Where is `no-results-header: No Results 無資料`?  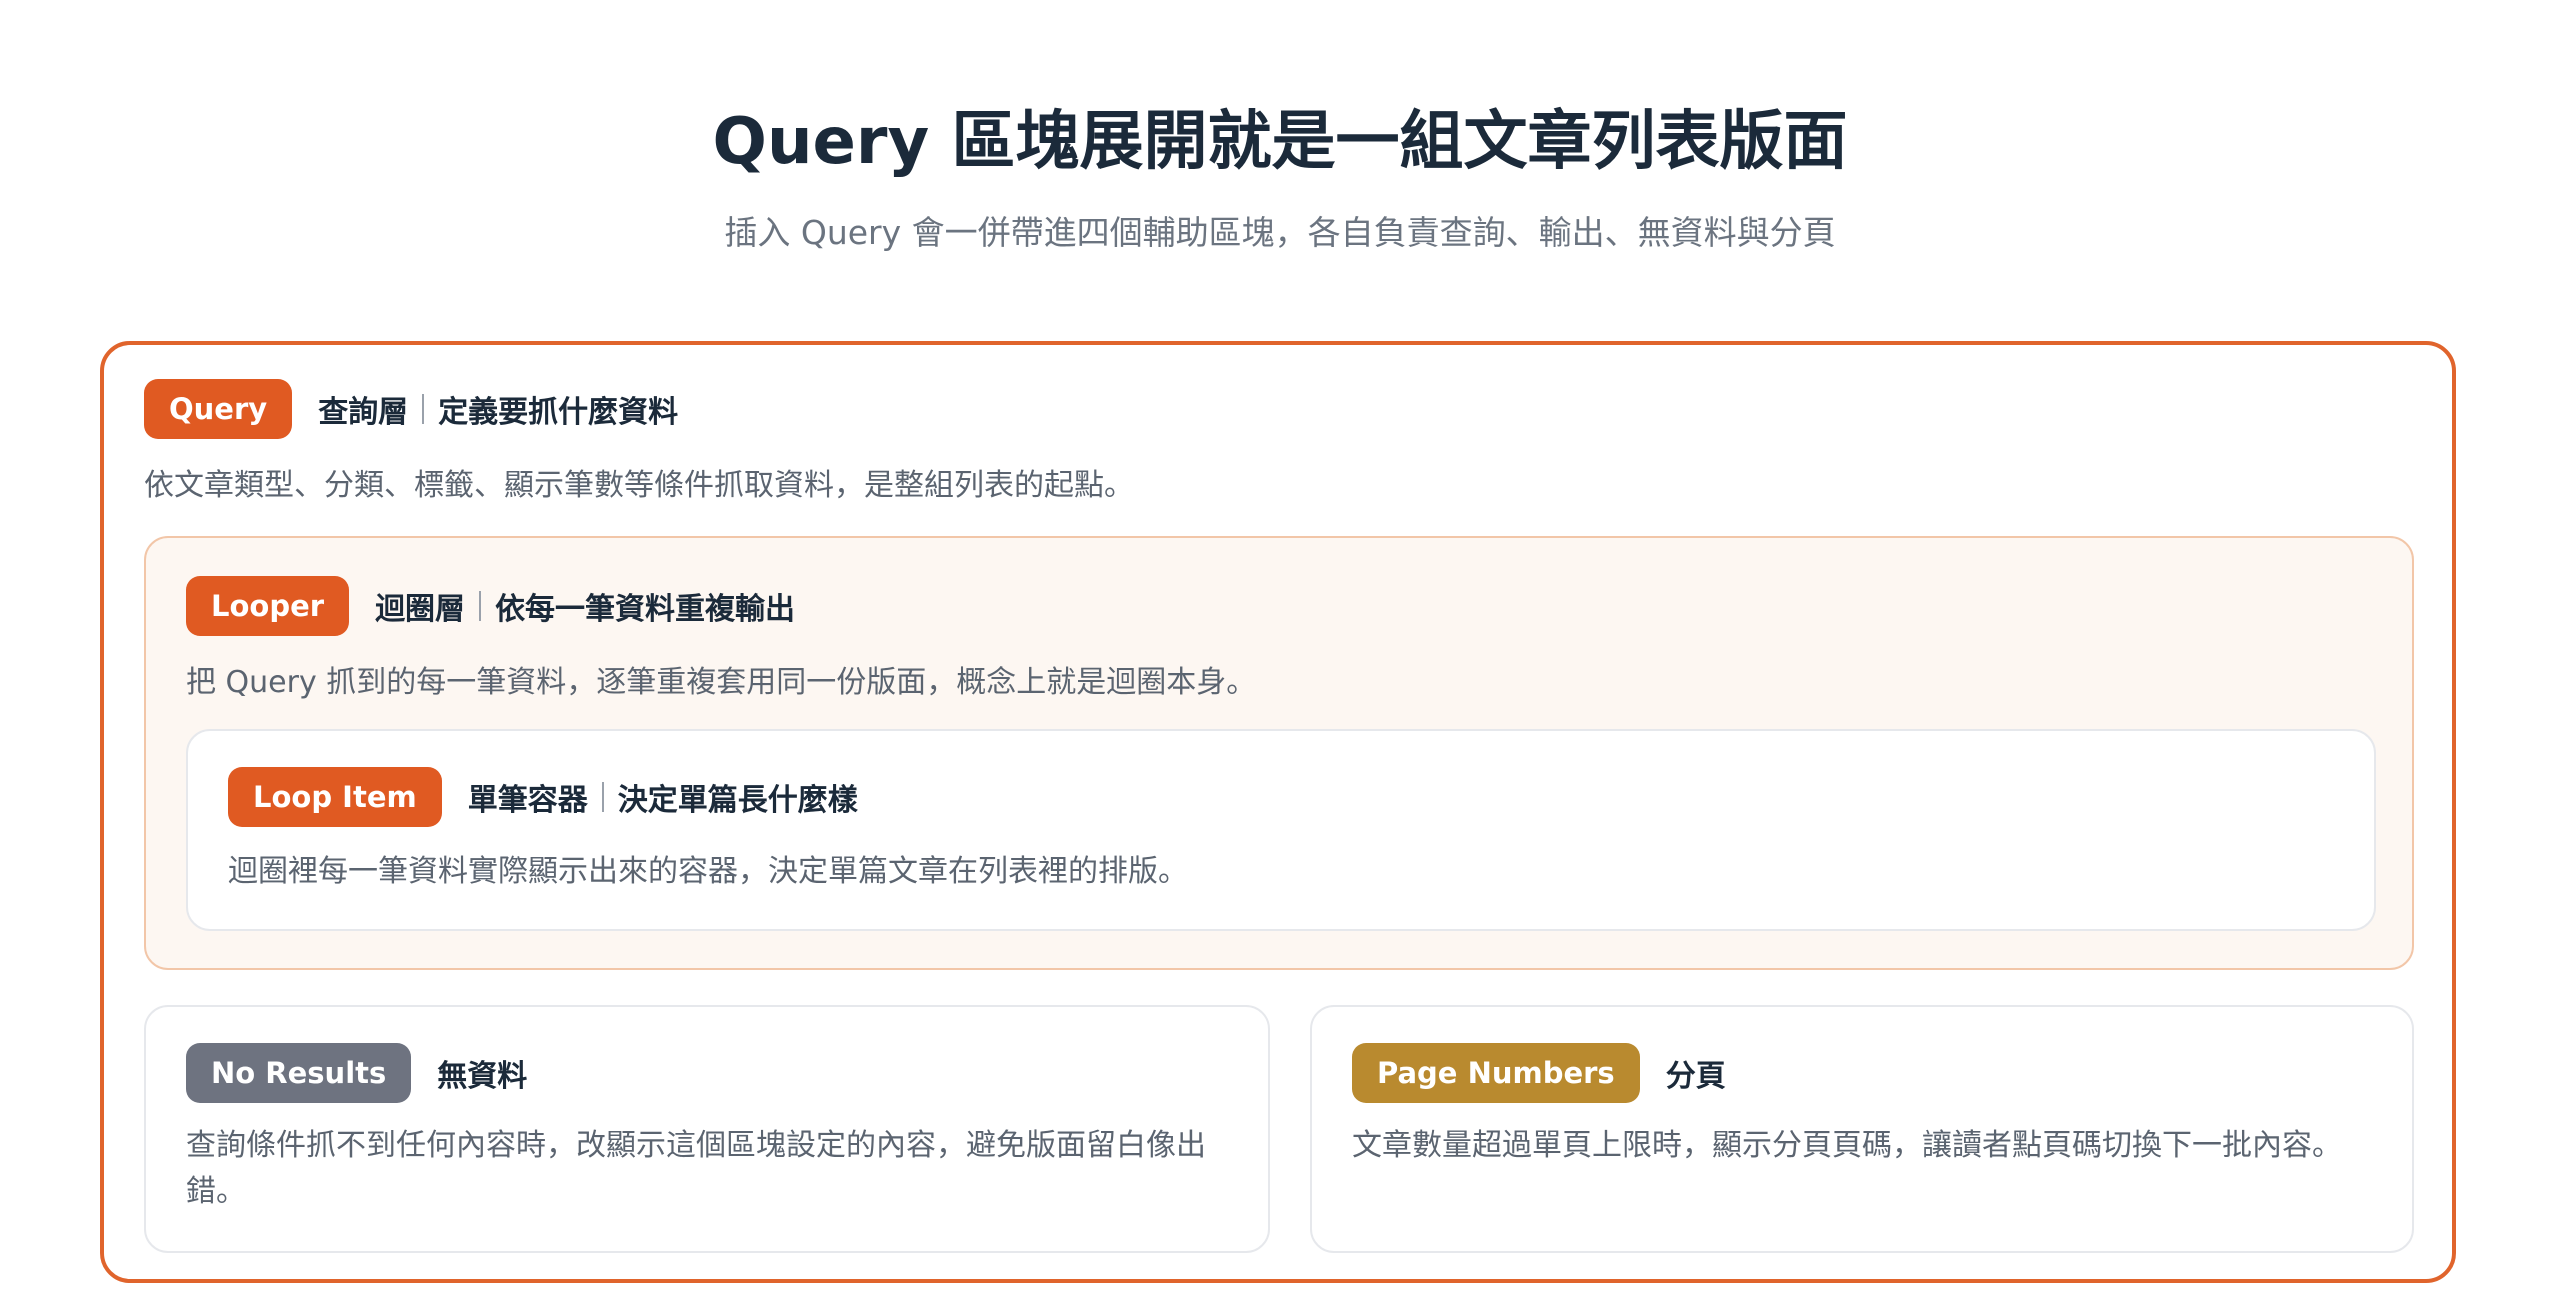
no-results-header: No Results 無資料 is located at coordinates (356, 1073).